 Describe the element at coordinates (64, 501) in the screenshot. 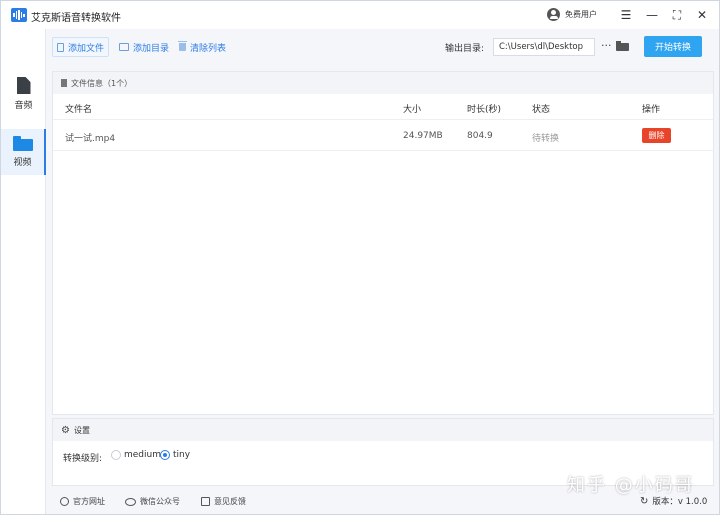

I see `globe-icon` at that location.